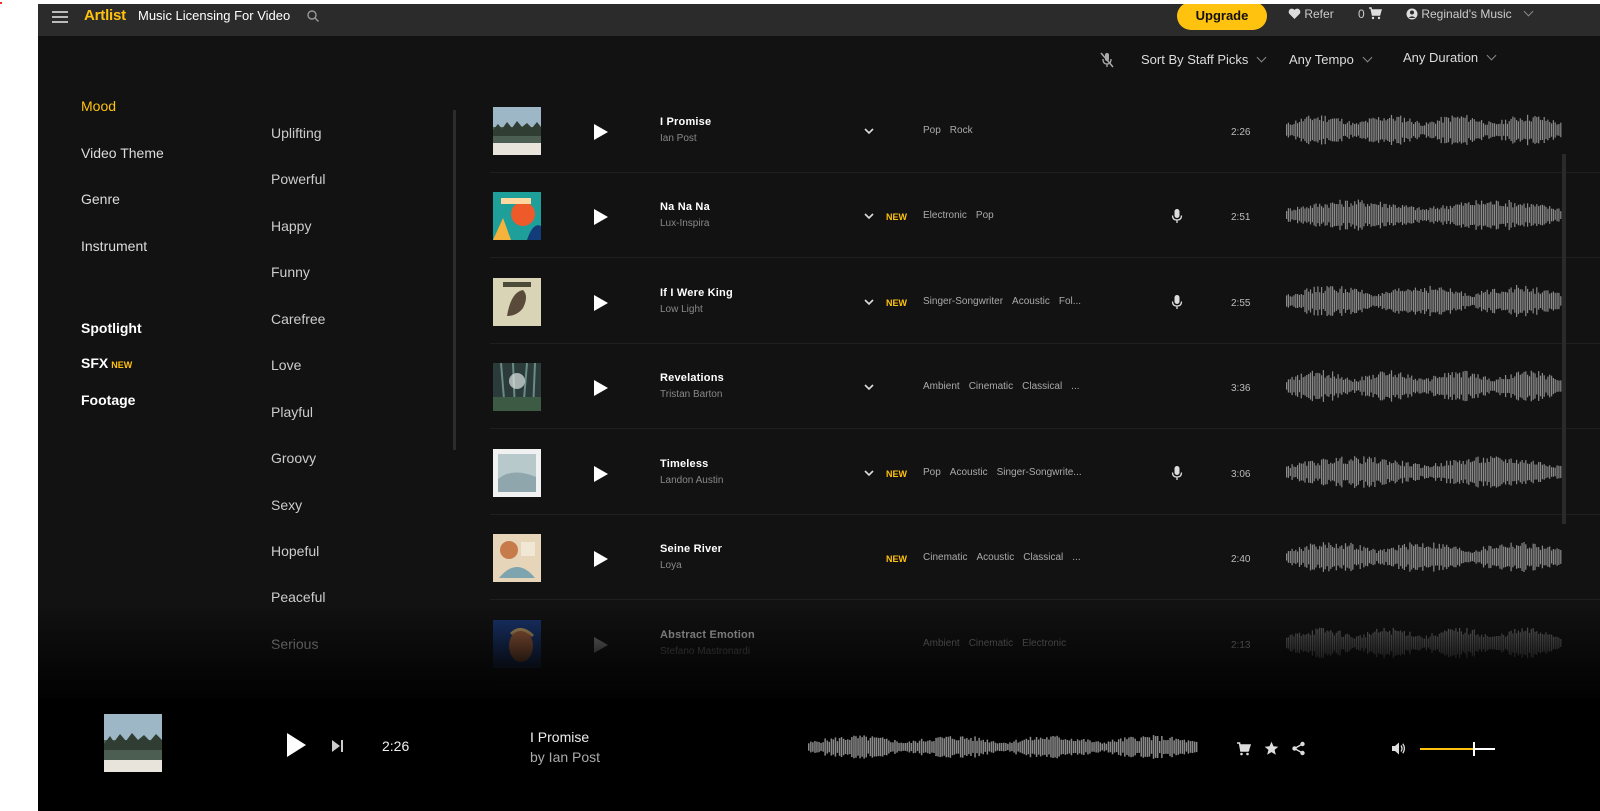 This screenshot has height=811, width=1600. I want to click on nav-mood: Mood, so click(98, 106).